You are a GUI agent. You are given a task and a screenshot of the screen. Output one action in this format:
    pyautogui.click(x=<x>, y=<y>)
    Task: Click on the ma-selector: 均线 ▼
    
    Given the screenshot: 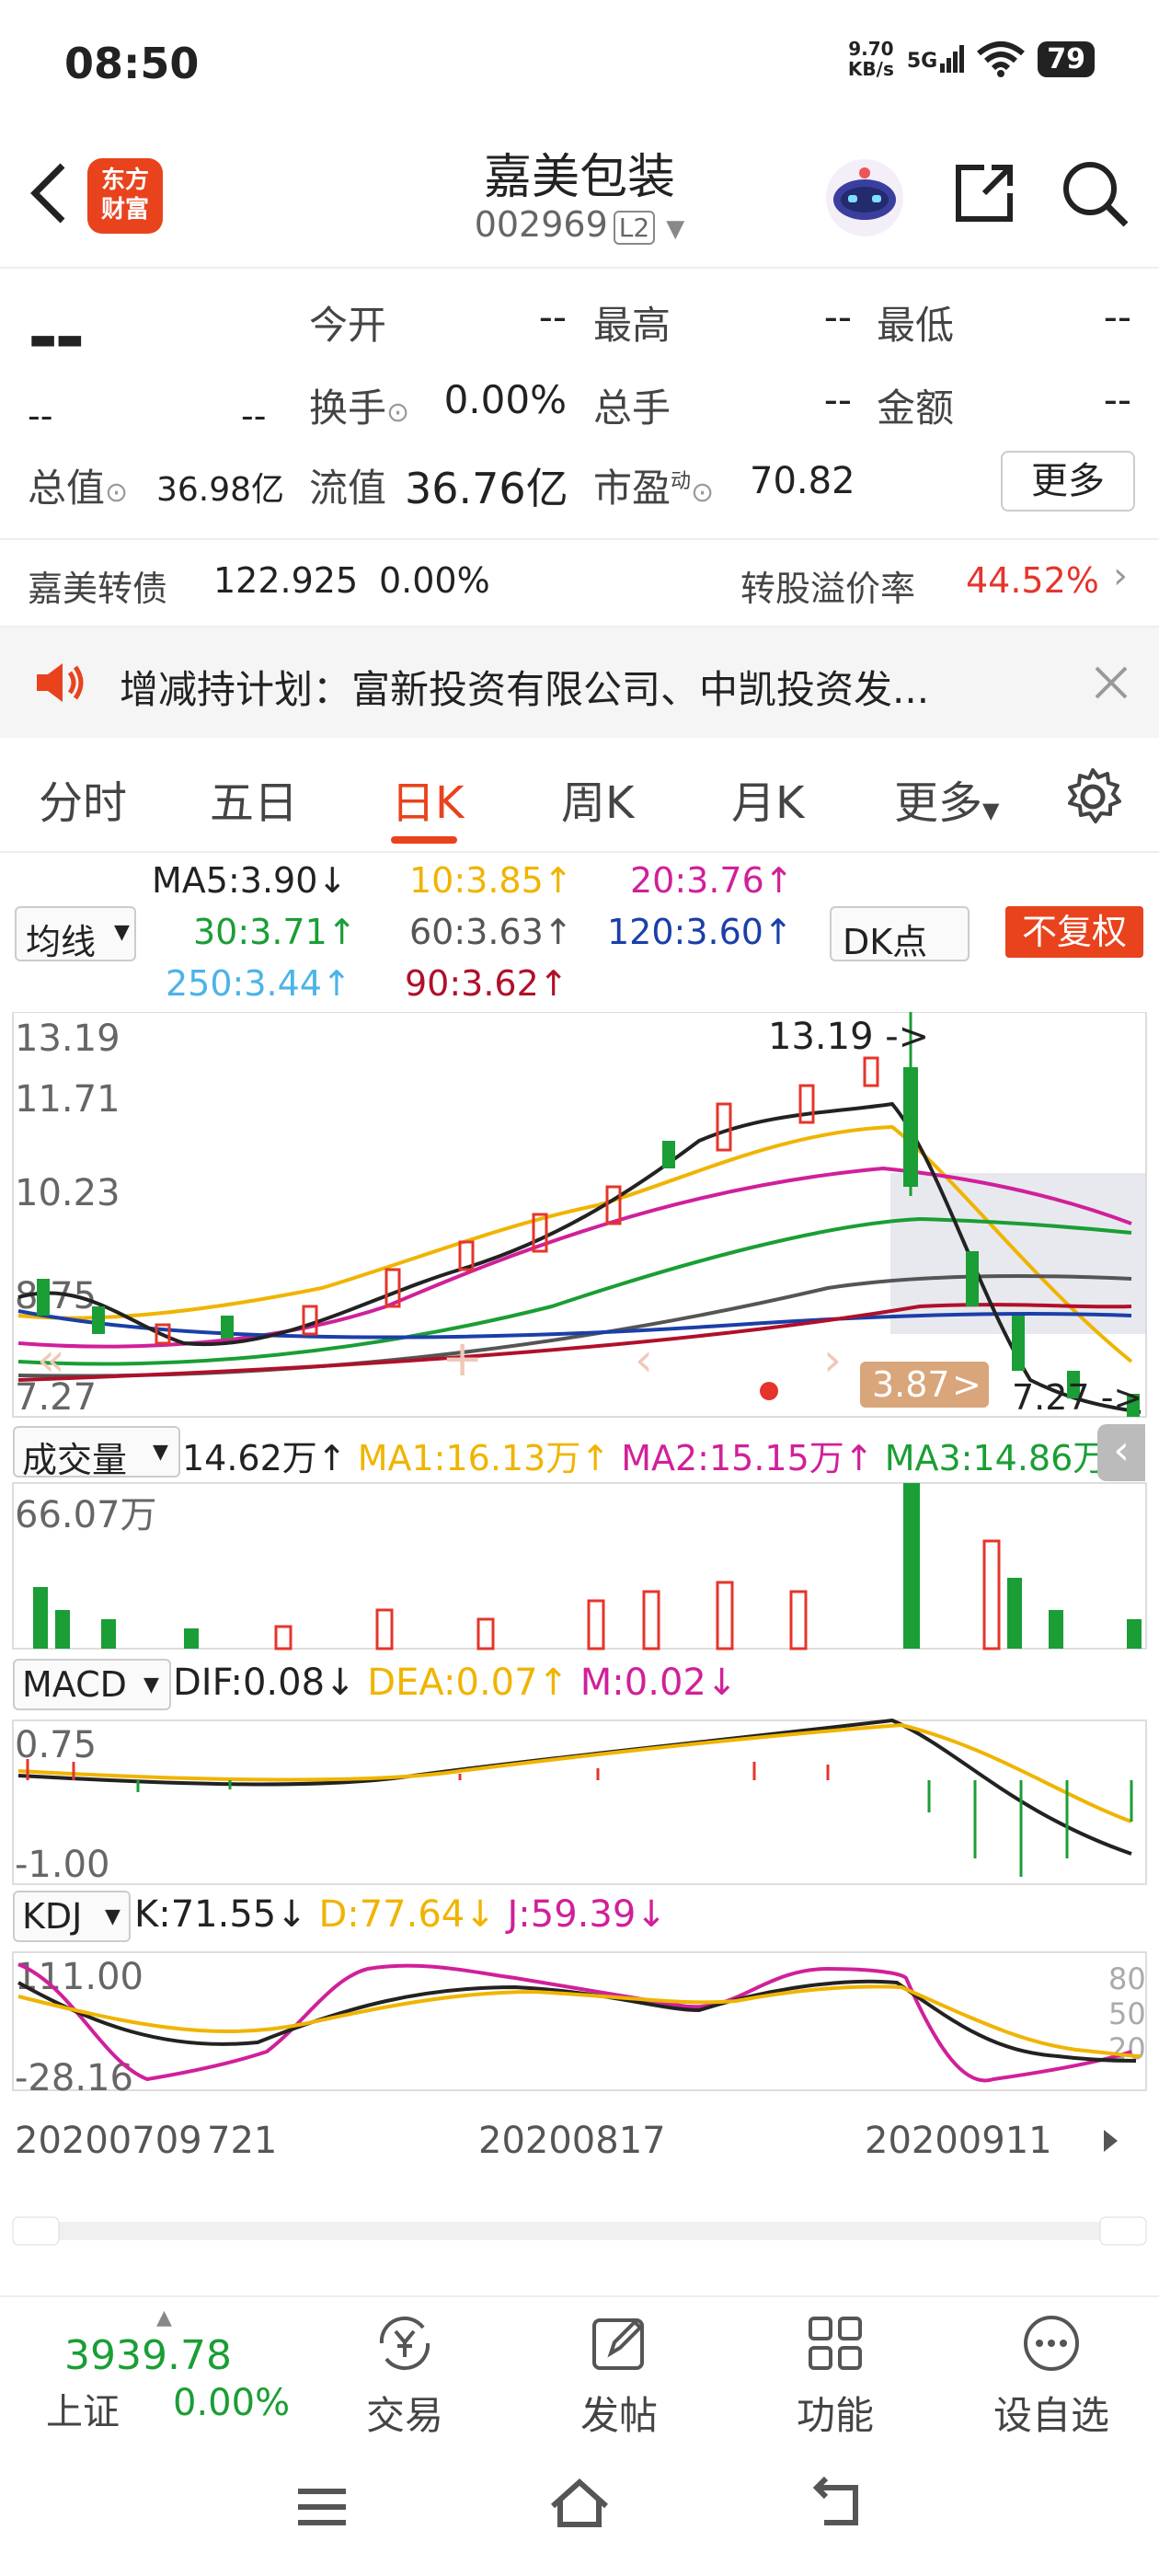 What is the action you would take?
    pyautogui.click(x=75, y=934)
    